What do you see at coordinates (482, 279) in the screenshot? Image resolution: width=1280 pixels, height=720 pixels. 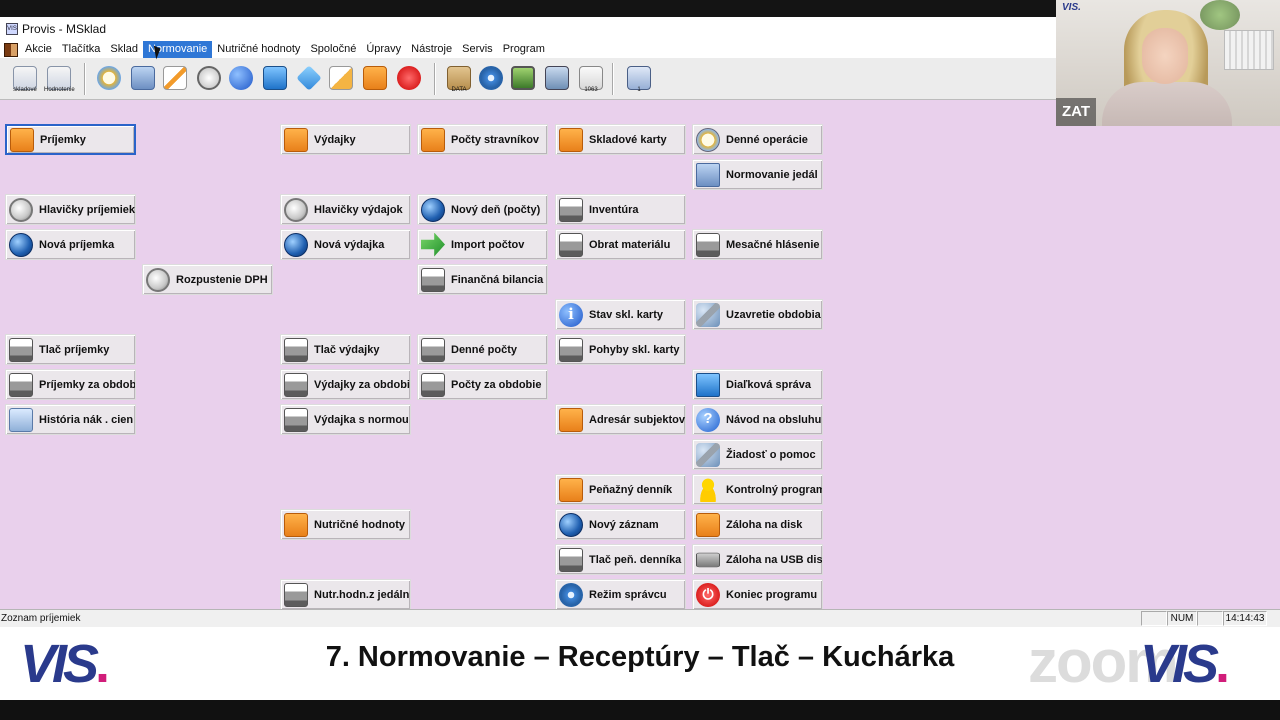 I see `financna-bilancia-button: Finančná bilancia` at bounding box center [482, 279].